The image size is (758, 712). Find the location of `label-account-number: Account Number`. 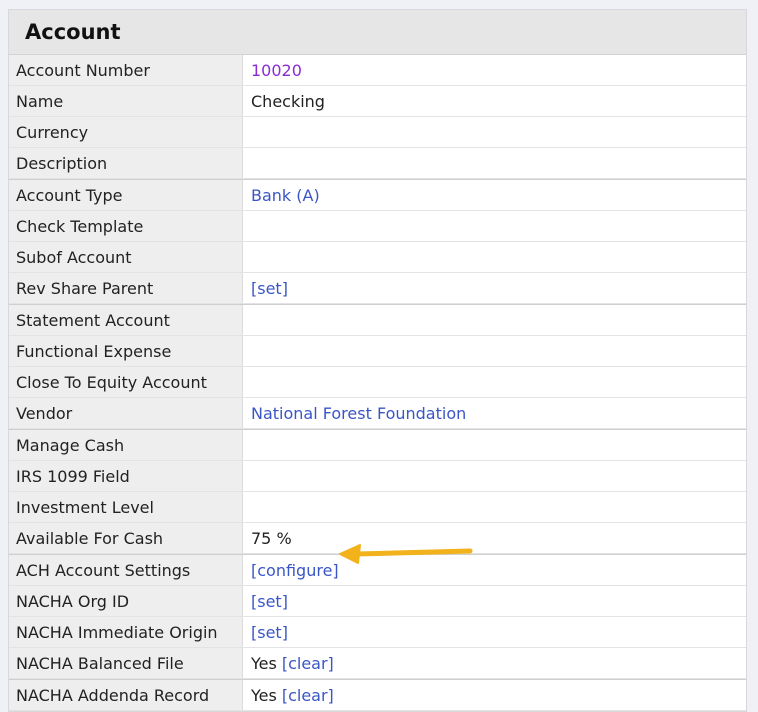

label-account-number: Account Number is located at coordinates (125, 70).